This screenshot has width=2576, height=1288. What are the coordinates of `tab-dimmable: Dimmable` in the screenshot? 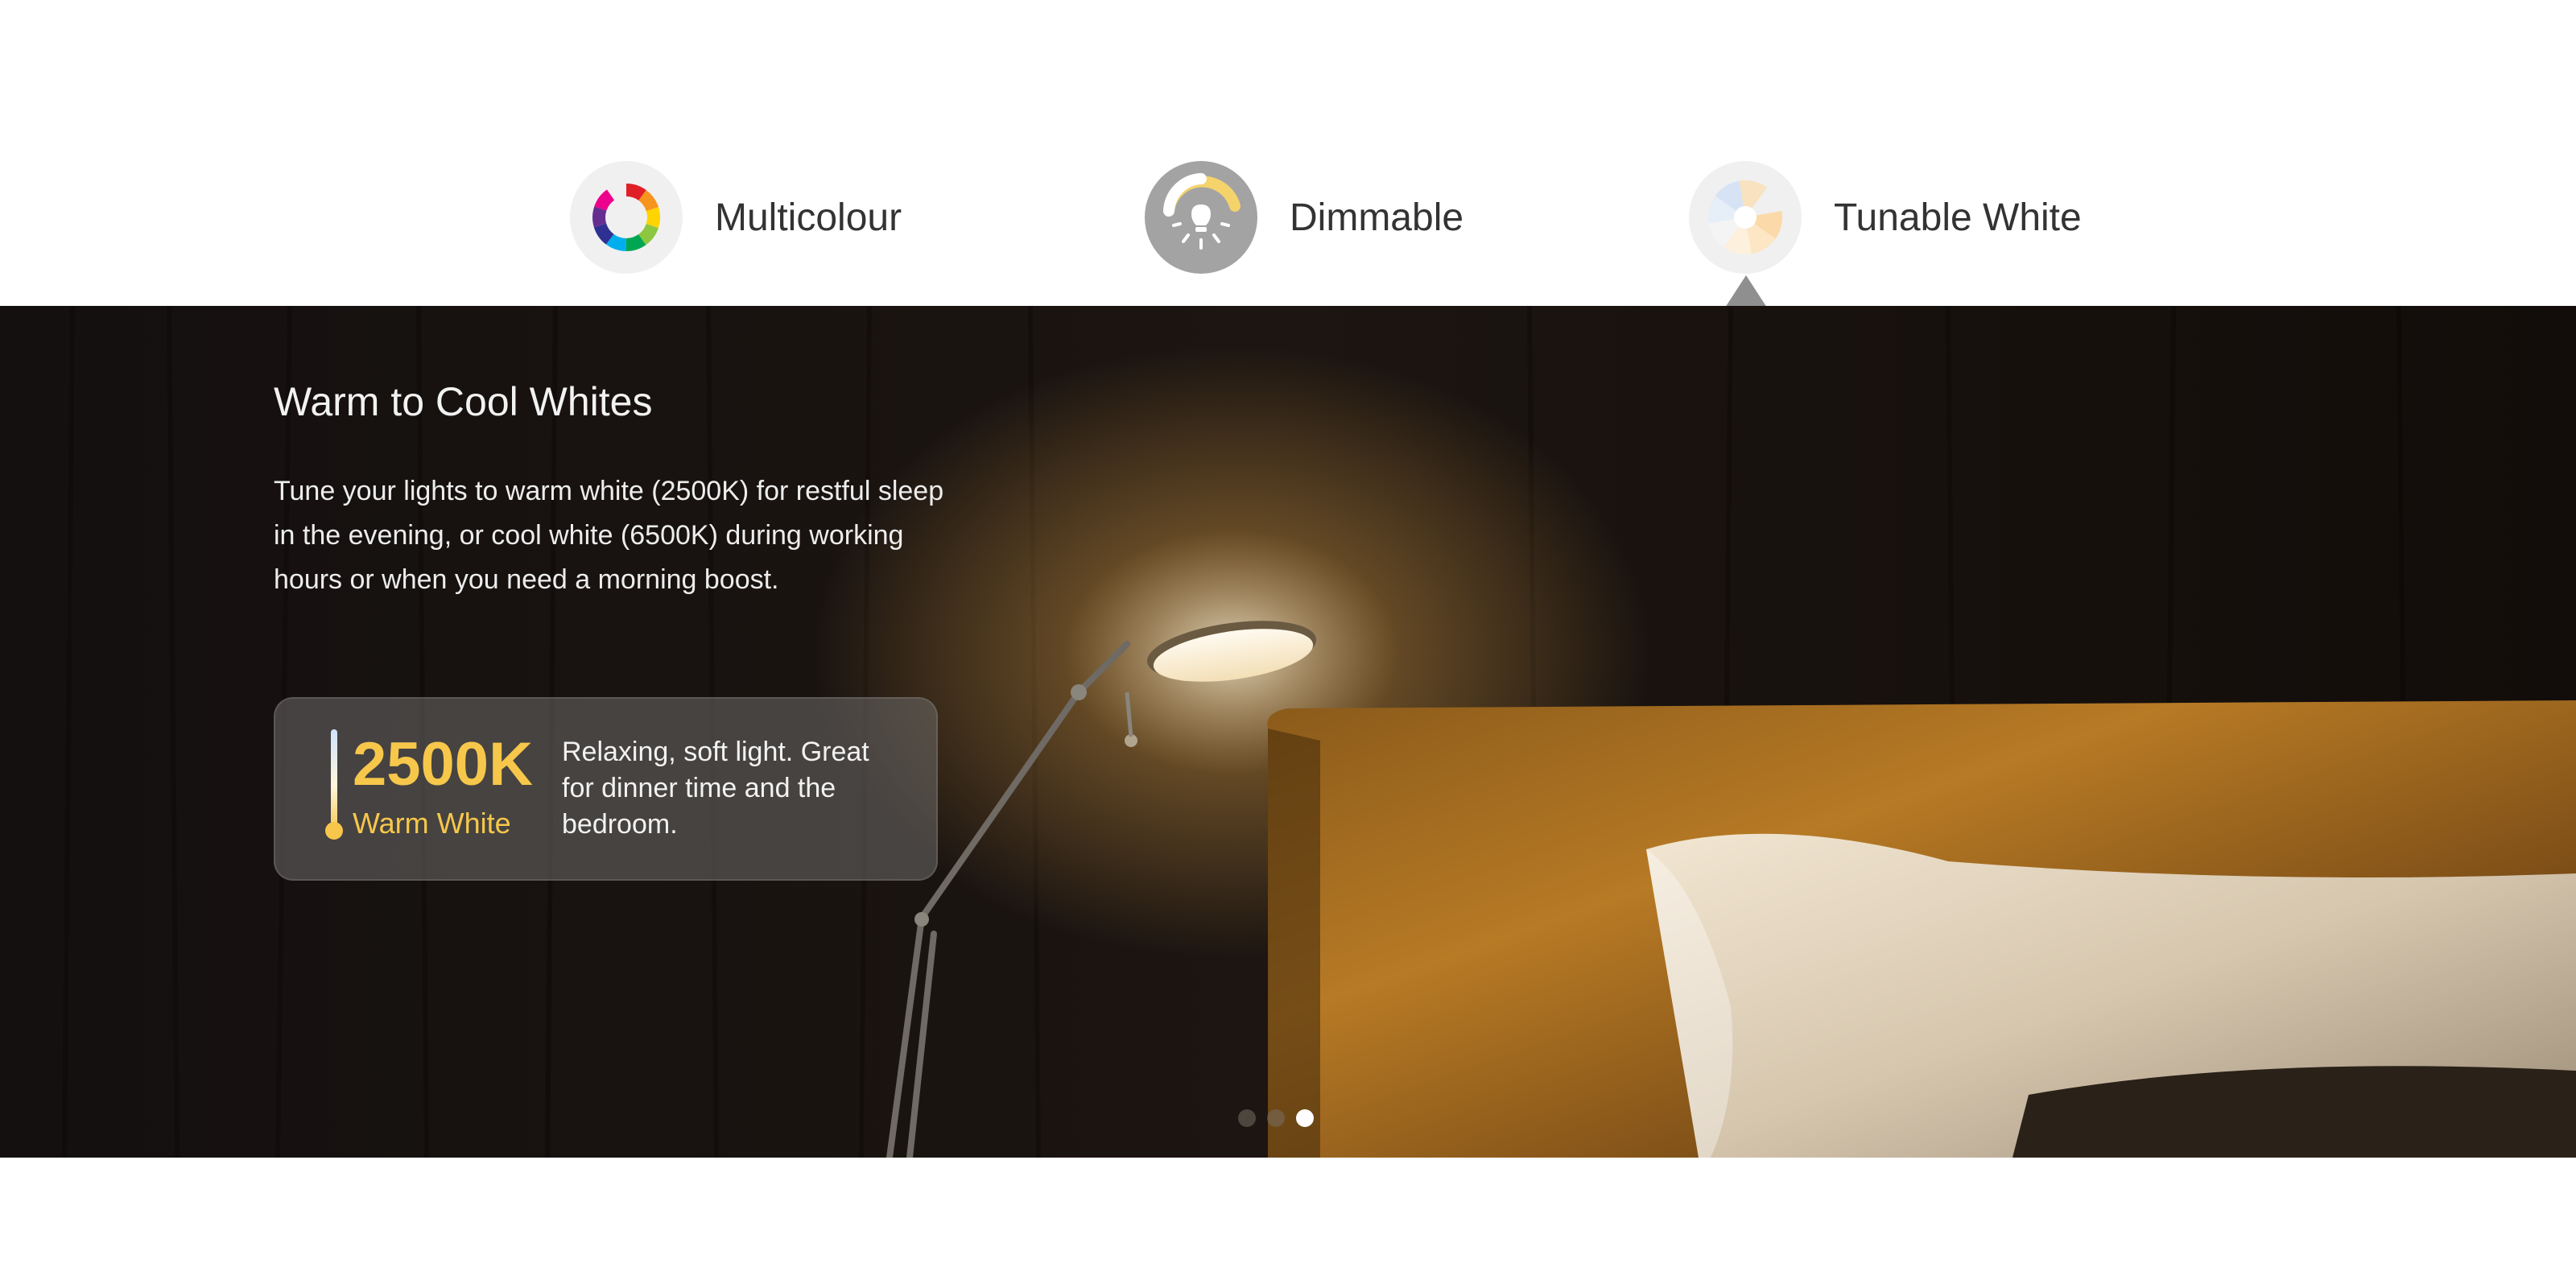 It's located at (1304, 217).